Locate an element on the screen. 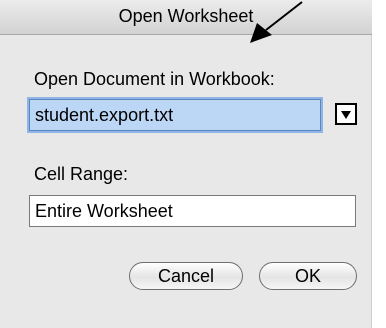 This screenshot has height=328, width=386. document-field is located at coordinates (175, 115).